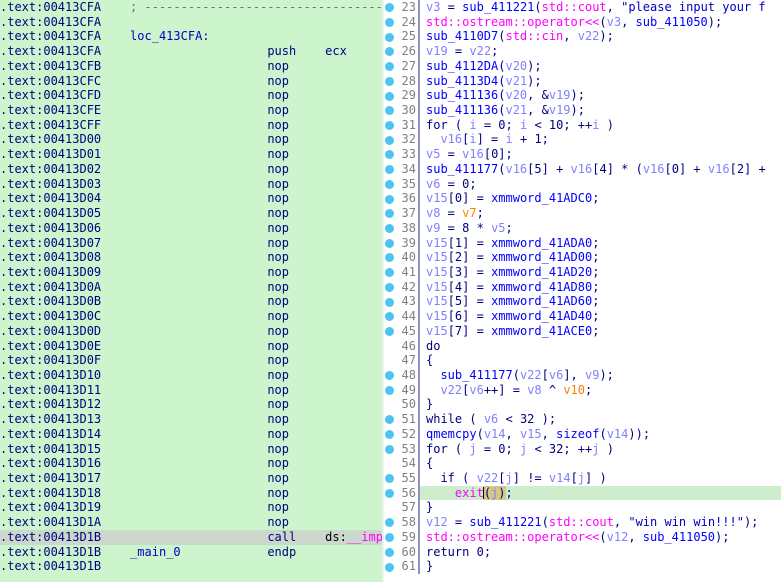 The image size is (781, 582). Describe the element at coordinates (191, 272) in the screenshot. I see `disassembly-line: .text:00413D09 nop` at that location.